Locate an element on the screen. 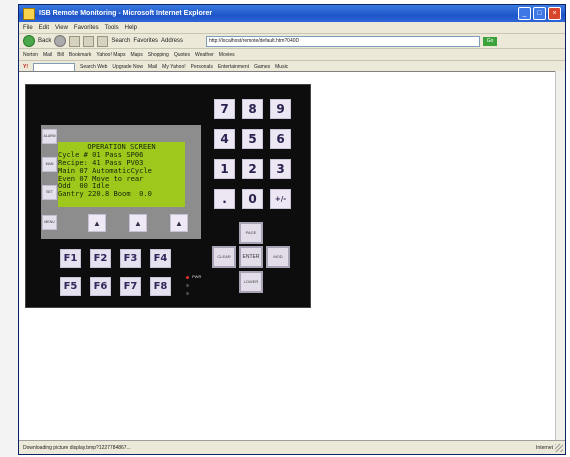  numpad-5: 5 is located at coordinates (252, 139).